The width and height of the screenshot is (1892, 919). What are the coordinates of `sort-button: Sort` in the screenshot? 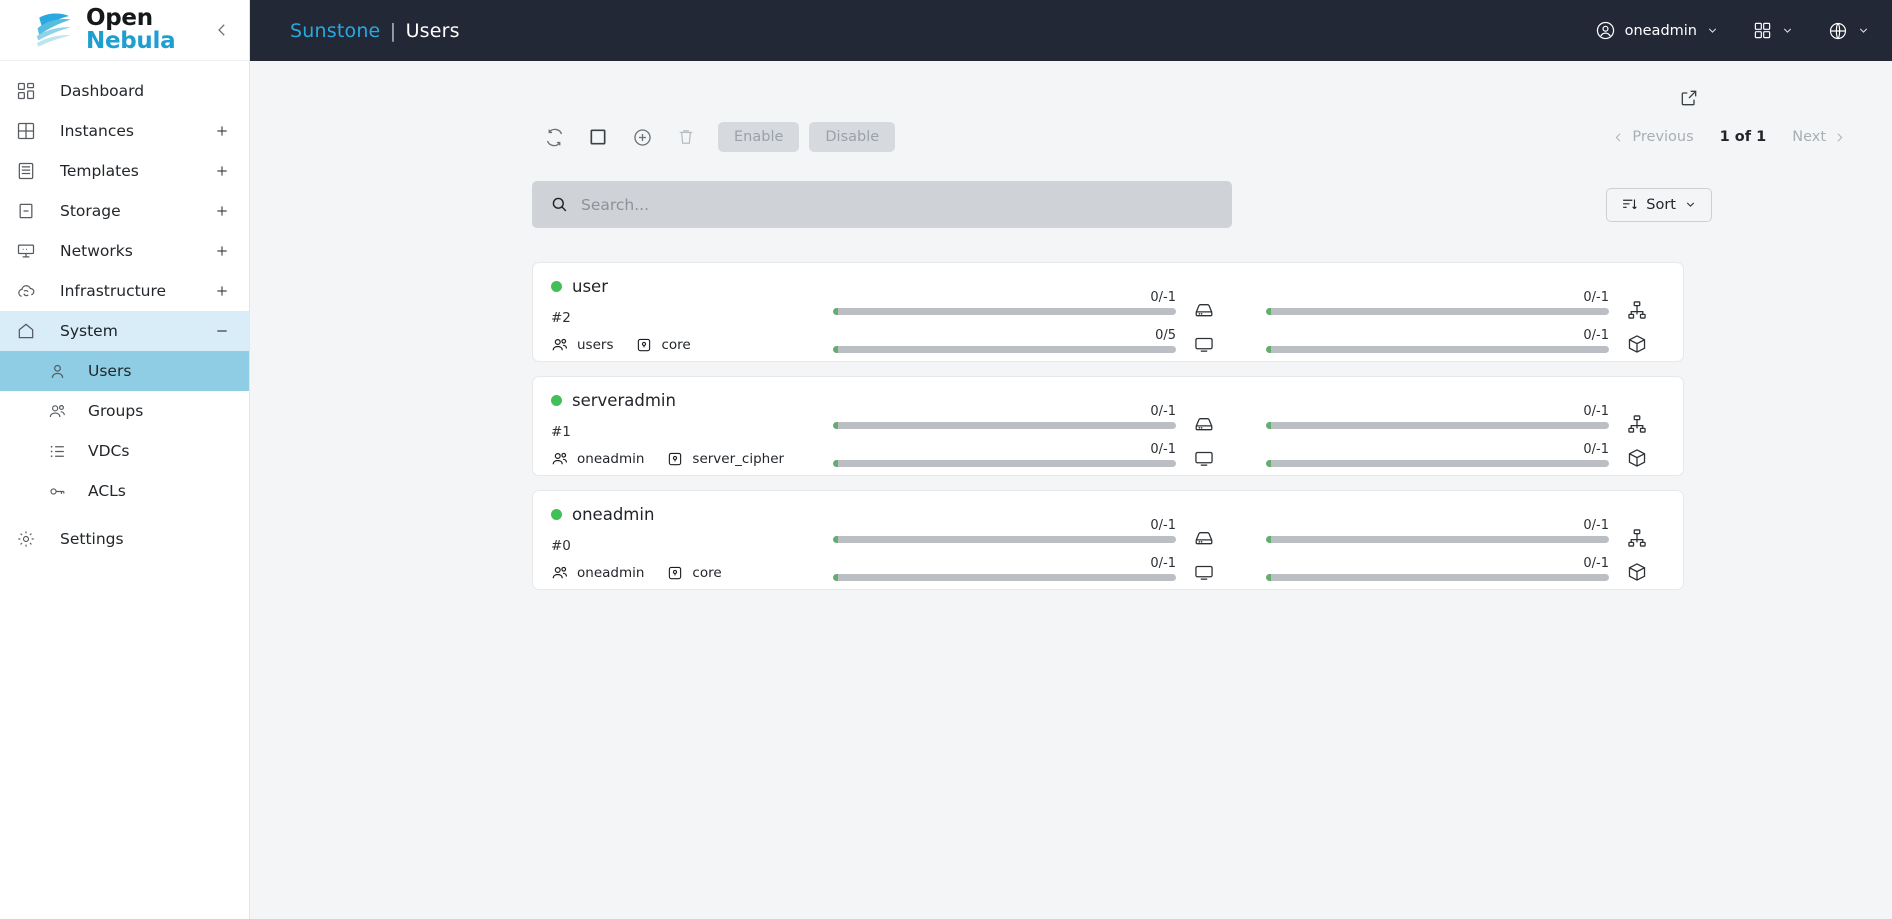 It's located at (1659, 204).